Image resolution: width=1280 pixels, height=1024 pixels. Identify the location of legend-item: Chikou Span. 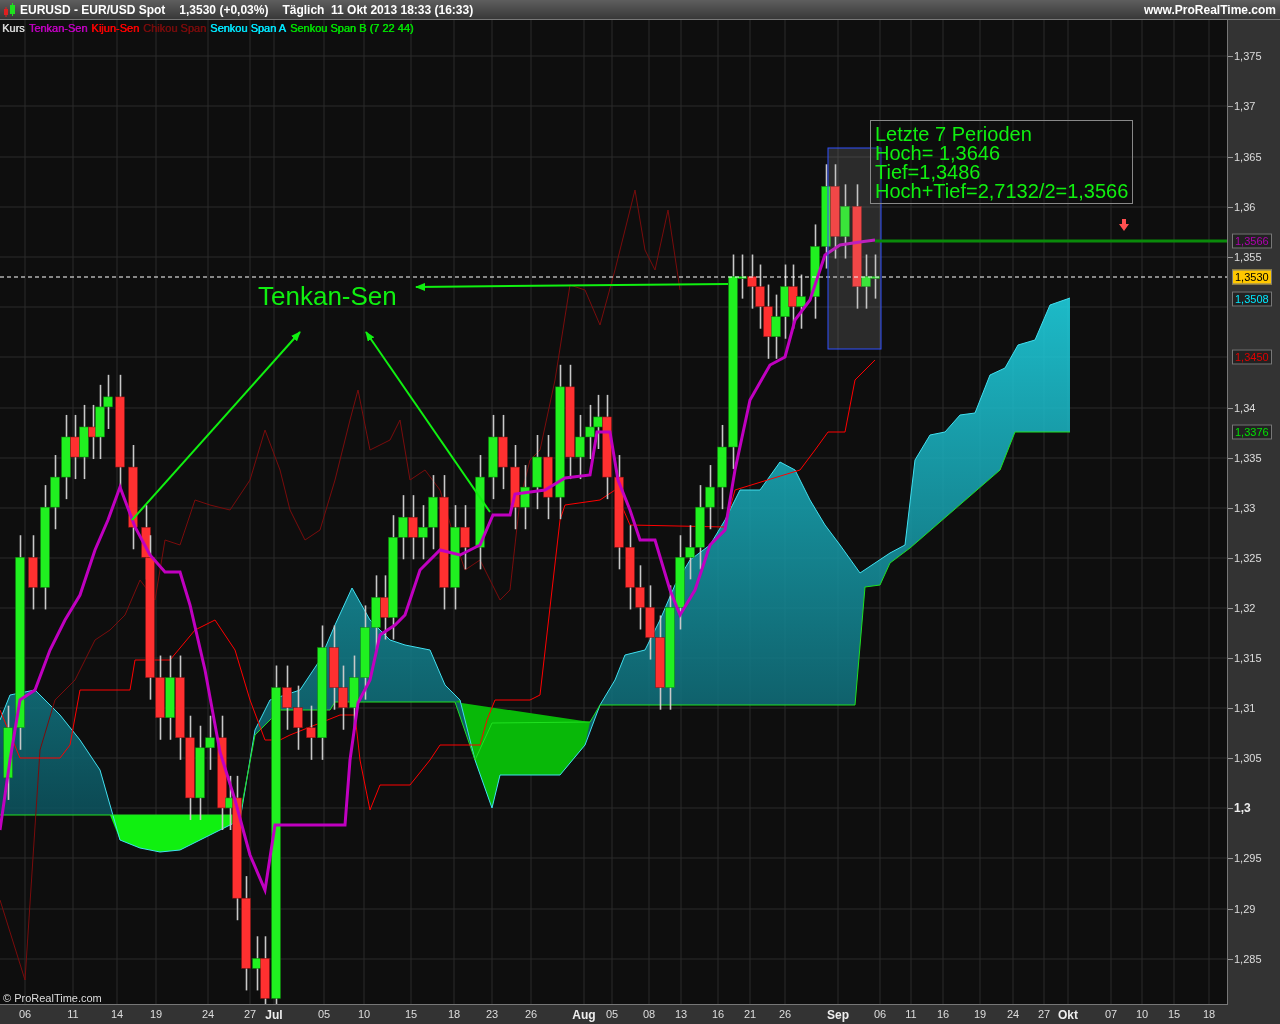
(175, 28).